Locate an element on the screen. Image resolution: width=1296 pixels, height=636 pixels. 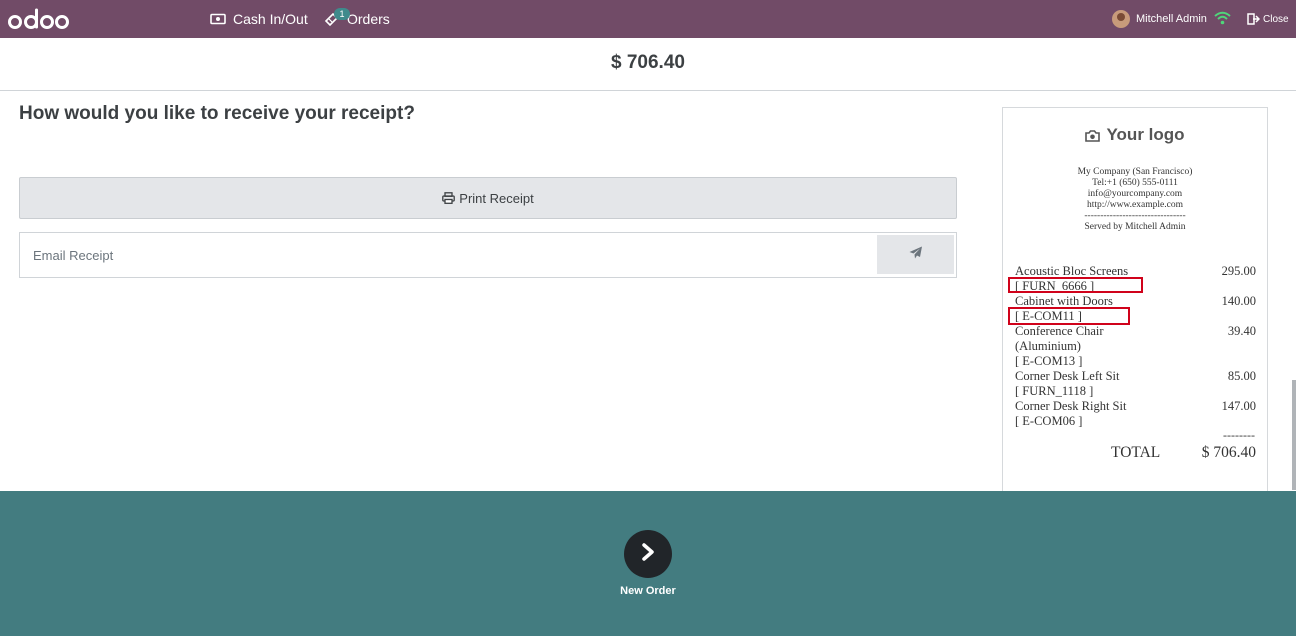
receipt-logo-text: Your logo is located at coordinates (1145, 134).